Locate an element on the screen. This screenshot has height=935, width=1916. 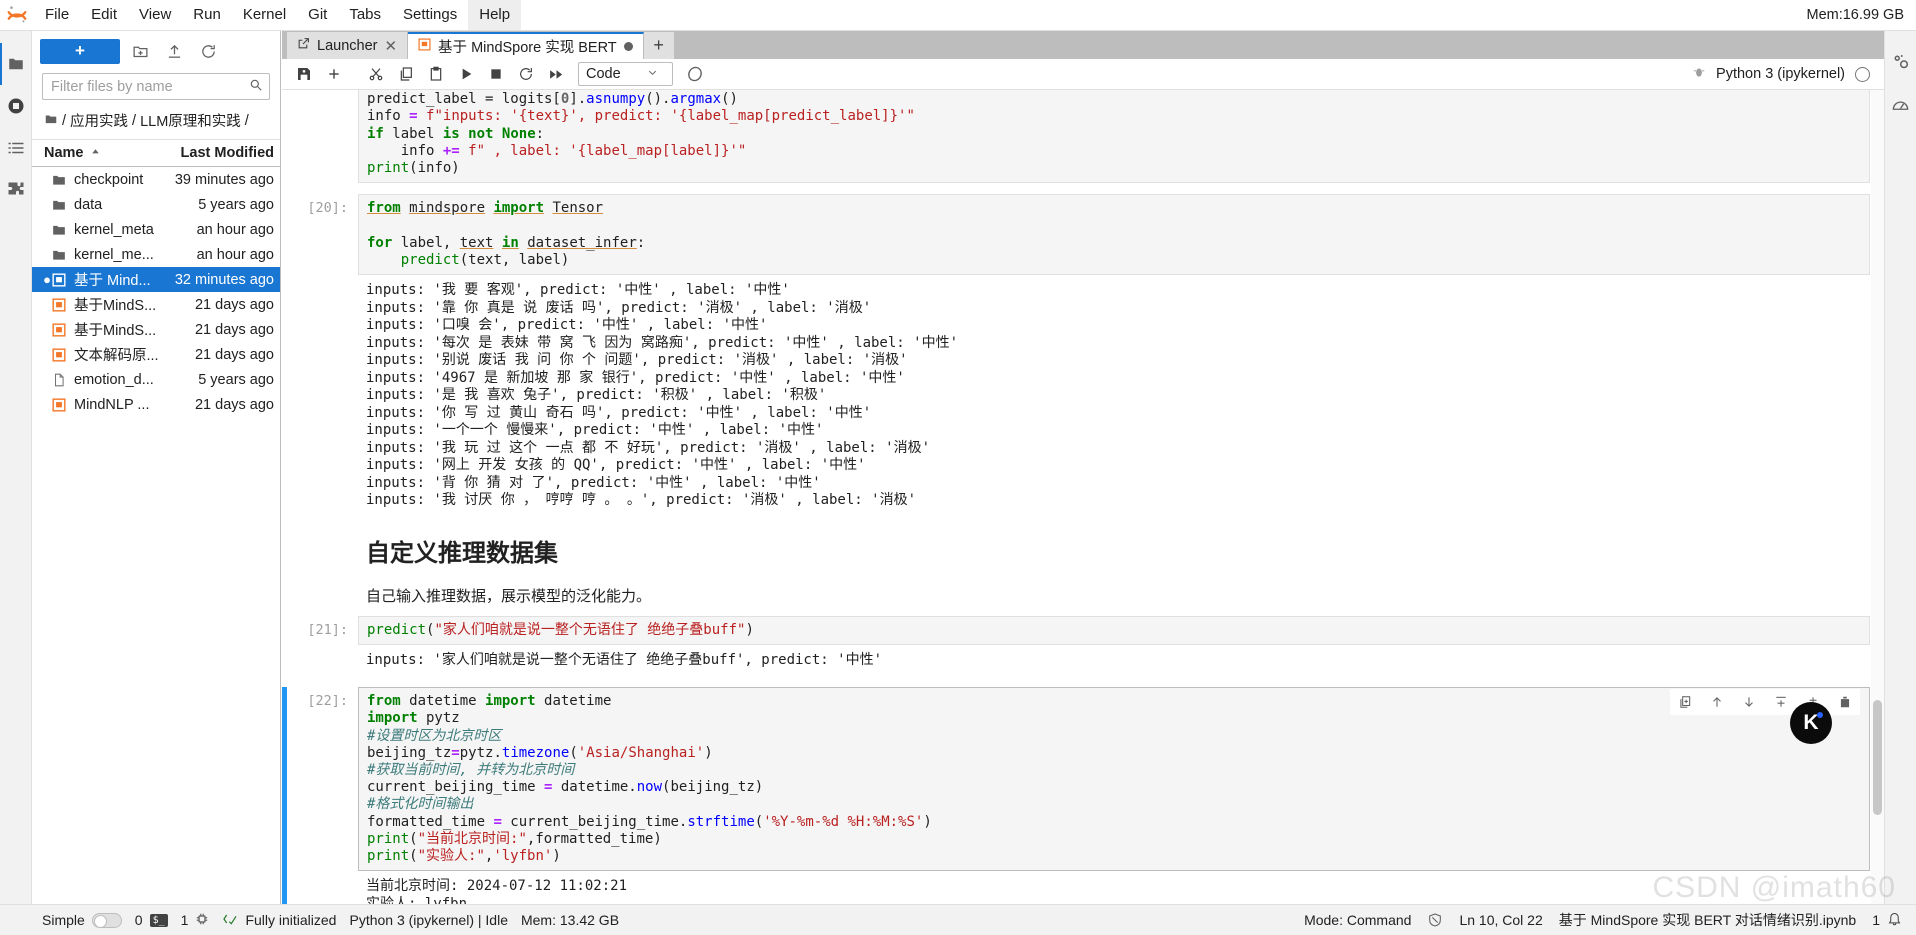
file-list-item: ● 基于 Mind... 32 minutes ago is located at coordinates (156, 279).